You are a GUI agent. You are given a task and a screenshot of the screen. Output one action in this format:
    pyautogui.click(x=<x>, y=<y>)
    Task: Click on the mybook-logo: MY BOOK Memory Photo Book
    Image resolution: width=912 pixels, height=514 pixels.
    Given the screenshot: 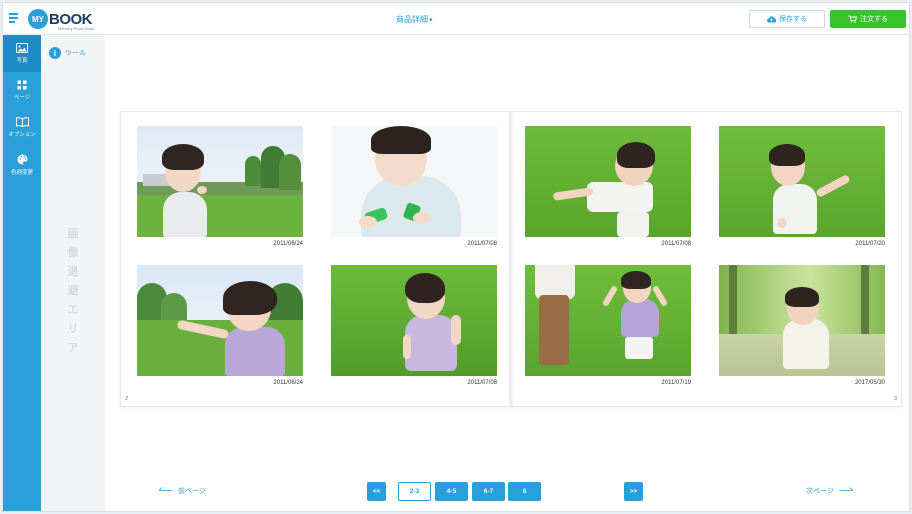 What is the action you would take?
    pyautogui.click(x=61, y=20)
    